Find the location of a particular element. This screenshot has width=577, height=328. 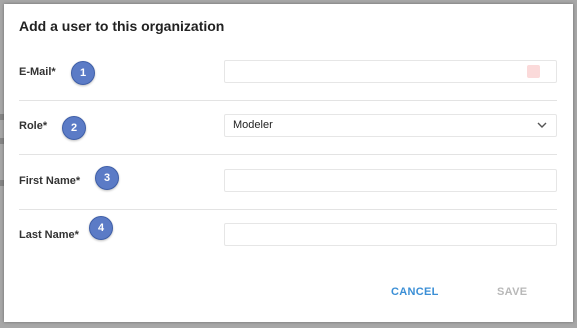

first-name-label: First Name* is located at coordinates (50, 181).